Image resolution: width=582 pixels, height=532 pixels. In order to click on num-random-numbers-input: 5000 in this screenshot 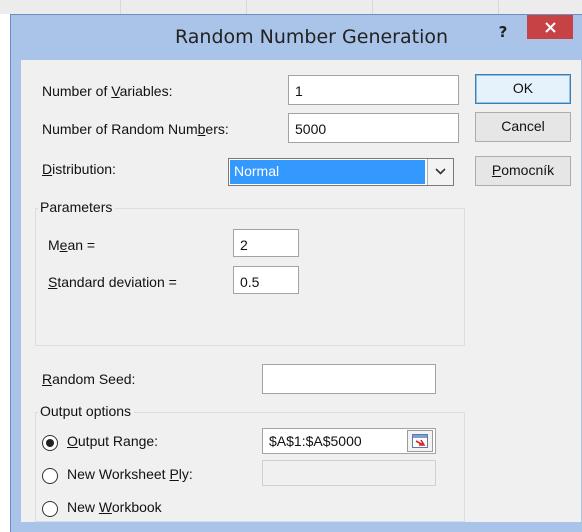, I will do `click(373, 128)`.